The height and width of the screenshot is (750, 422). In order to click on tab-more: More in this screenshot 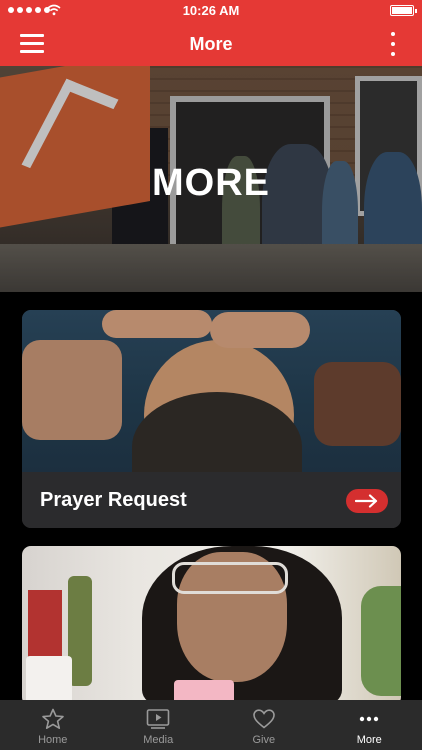, I will do `click(369, 725)`.